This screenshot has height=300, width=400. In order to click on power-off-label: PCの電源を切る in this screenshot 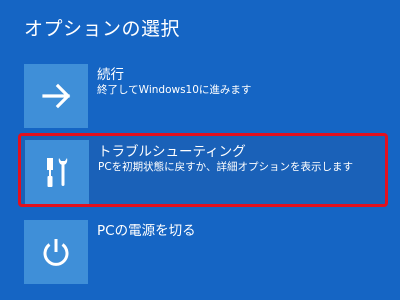, I will do `click(146, 231)`.